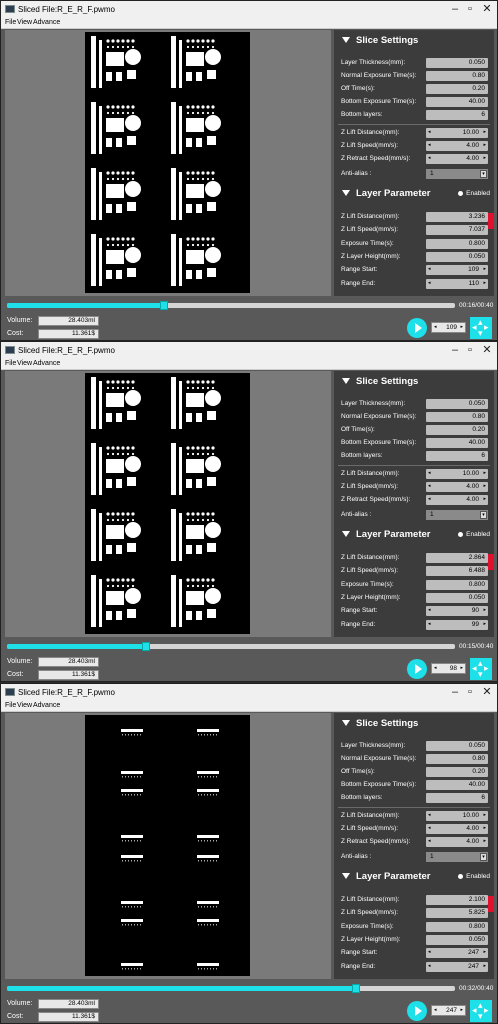 The height and width of the screenshot is (1024, 498). What do you see at coordinates (414, 724) in the screenshot?
I see `slice-settings-header: Slice Settings` at bounding box center [414, 724].